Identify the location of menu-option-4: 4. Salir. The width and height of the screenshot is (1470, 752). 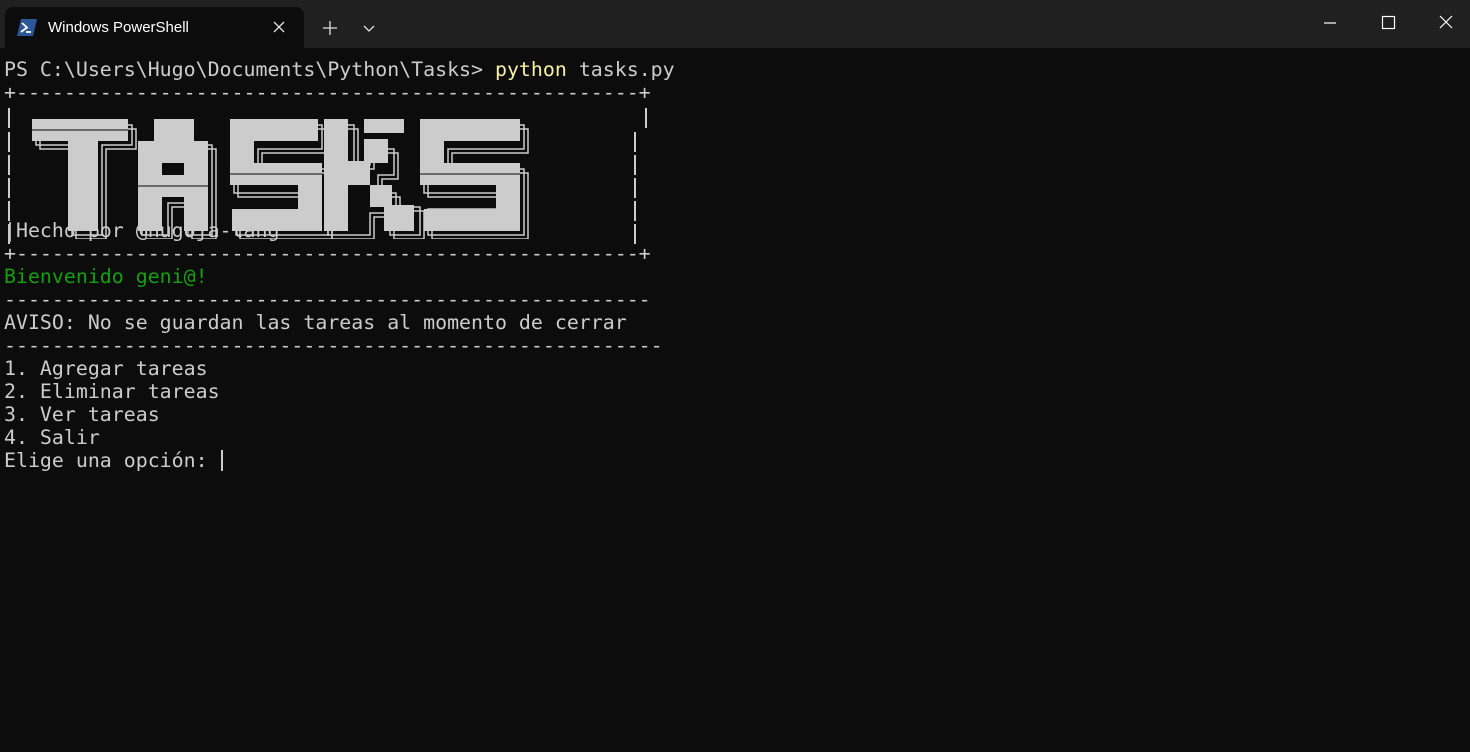
(52, 437).